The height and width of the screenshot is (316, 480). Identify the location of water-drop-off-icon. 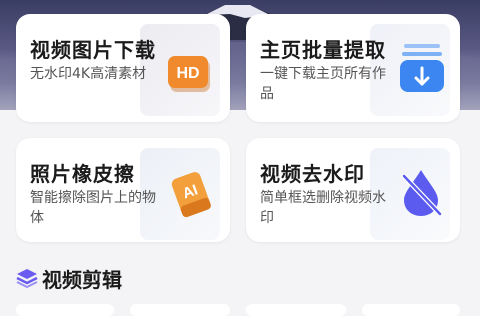
(421, 194).